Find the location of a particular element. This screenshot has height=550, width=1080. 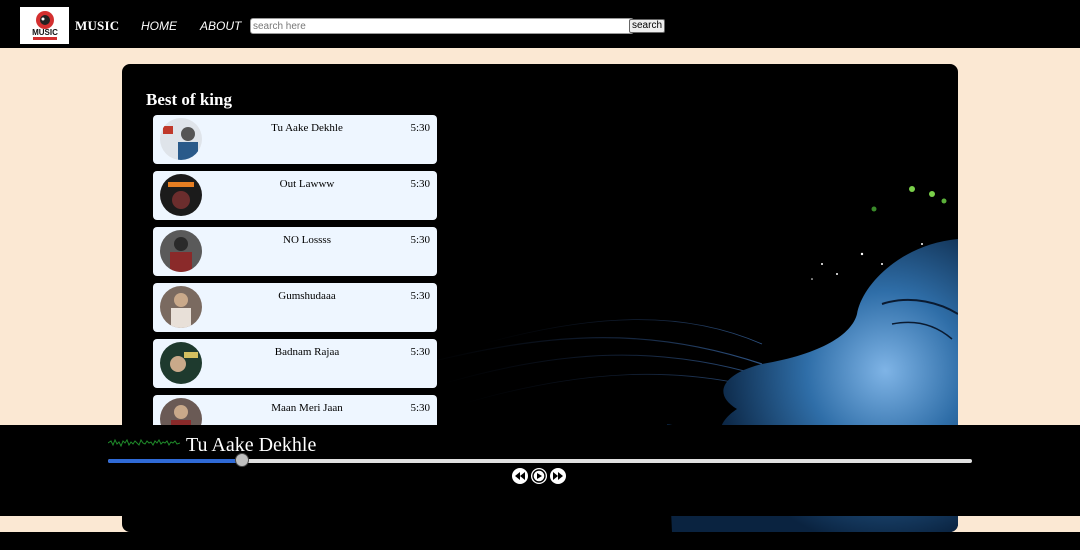

svg-text: MUSIC is located at coordinates (45, 32).